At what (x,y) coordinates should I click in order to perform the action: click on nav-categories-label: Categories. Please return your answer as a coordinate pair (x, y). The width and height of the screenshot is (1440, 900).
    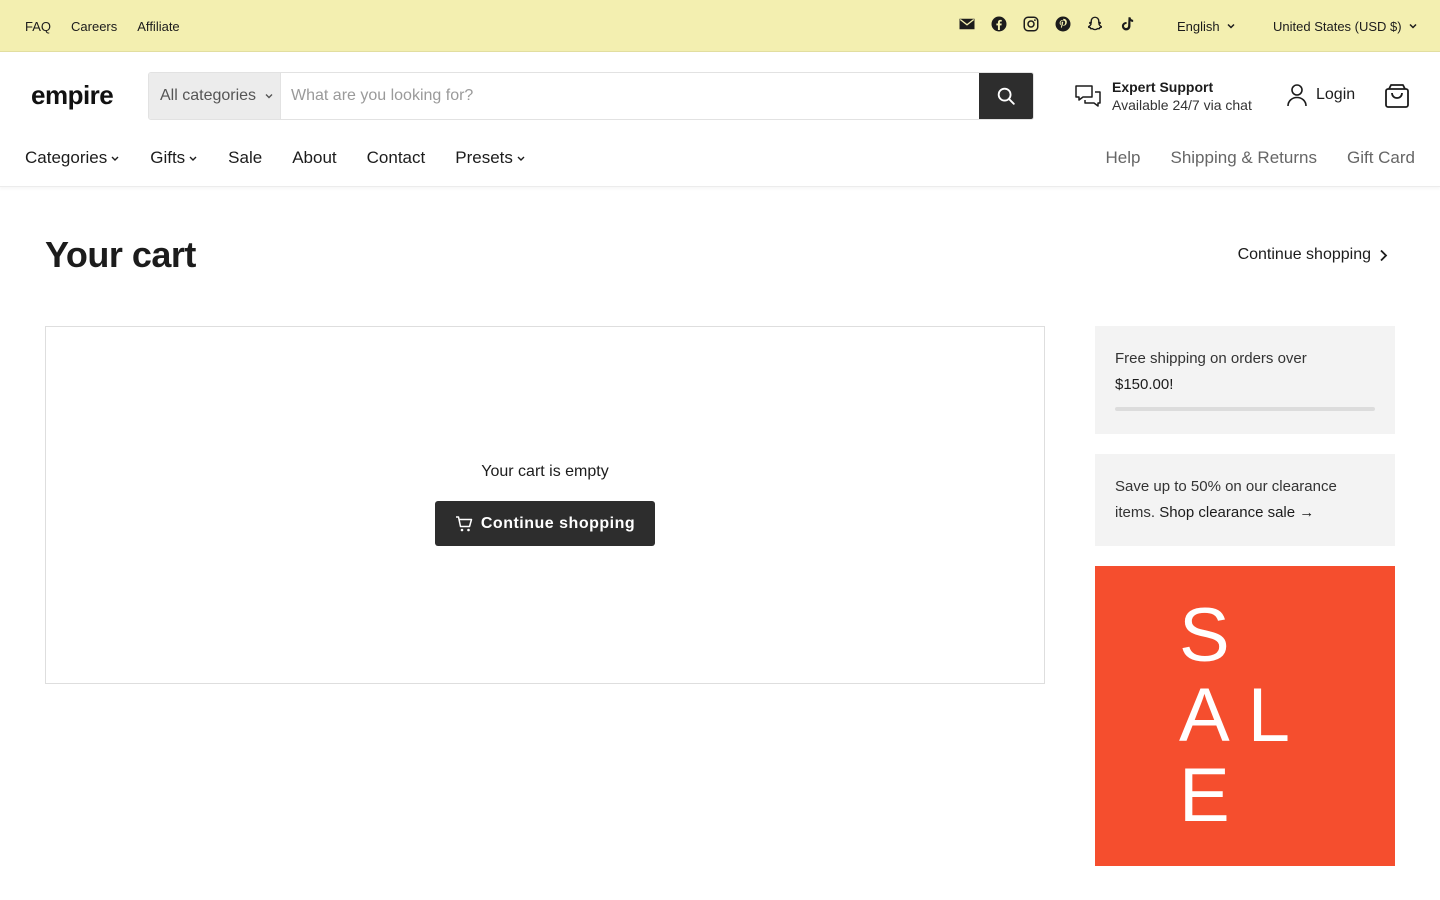
    Looking at the image, I should click on (66, 157).